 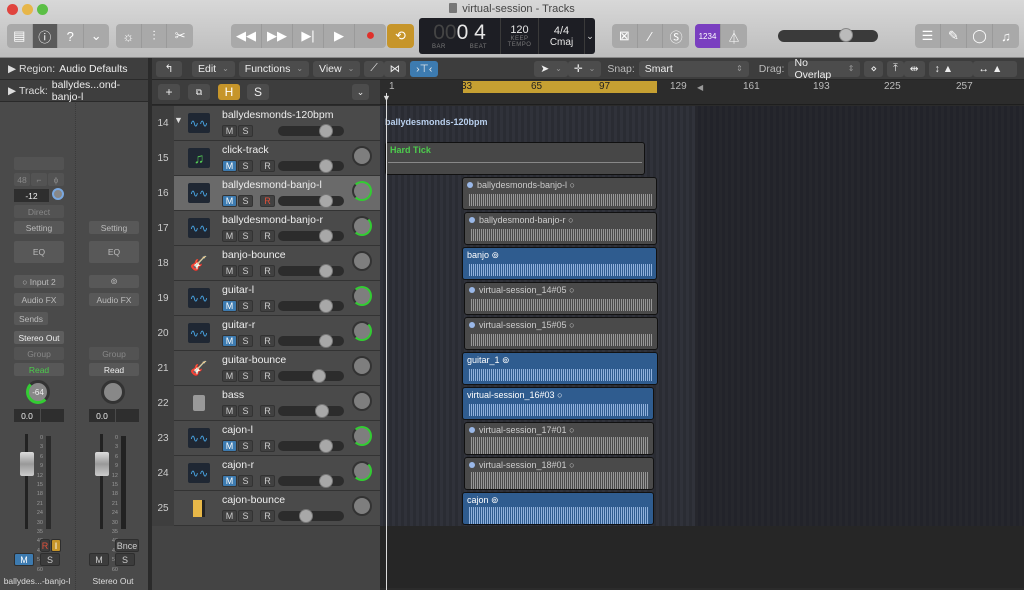 I want to click on go-to-end-icon: ▶|, so click(x=308, y=36).